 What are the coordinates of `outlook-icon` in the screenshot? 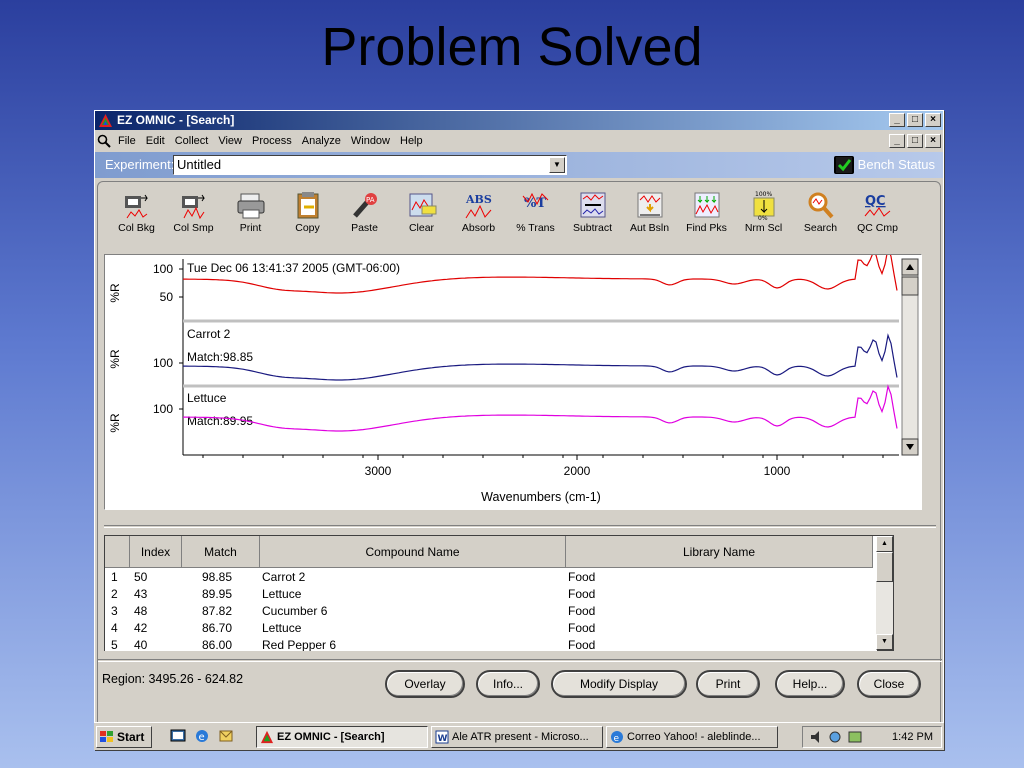 It's located at (226, 736).